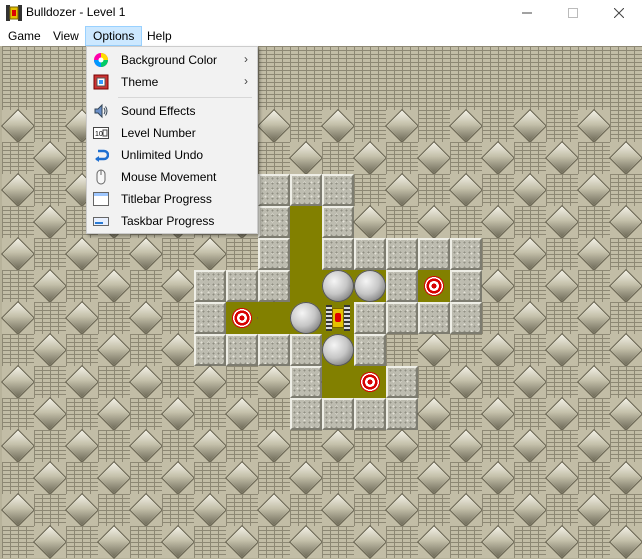  Describe the element at coordinates (172, 221) in the screenshot. I see `menu-item-taskbar-progress: Taskbar Progress` at that location.